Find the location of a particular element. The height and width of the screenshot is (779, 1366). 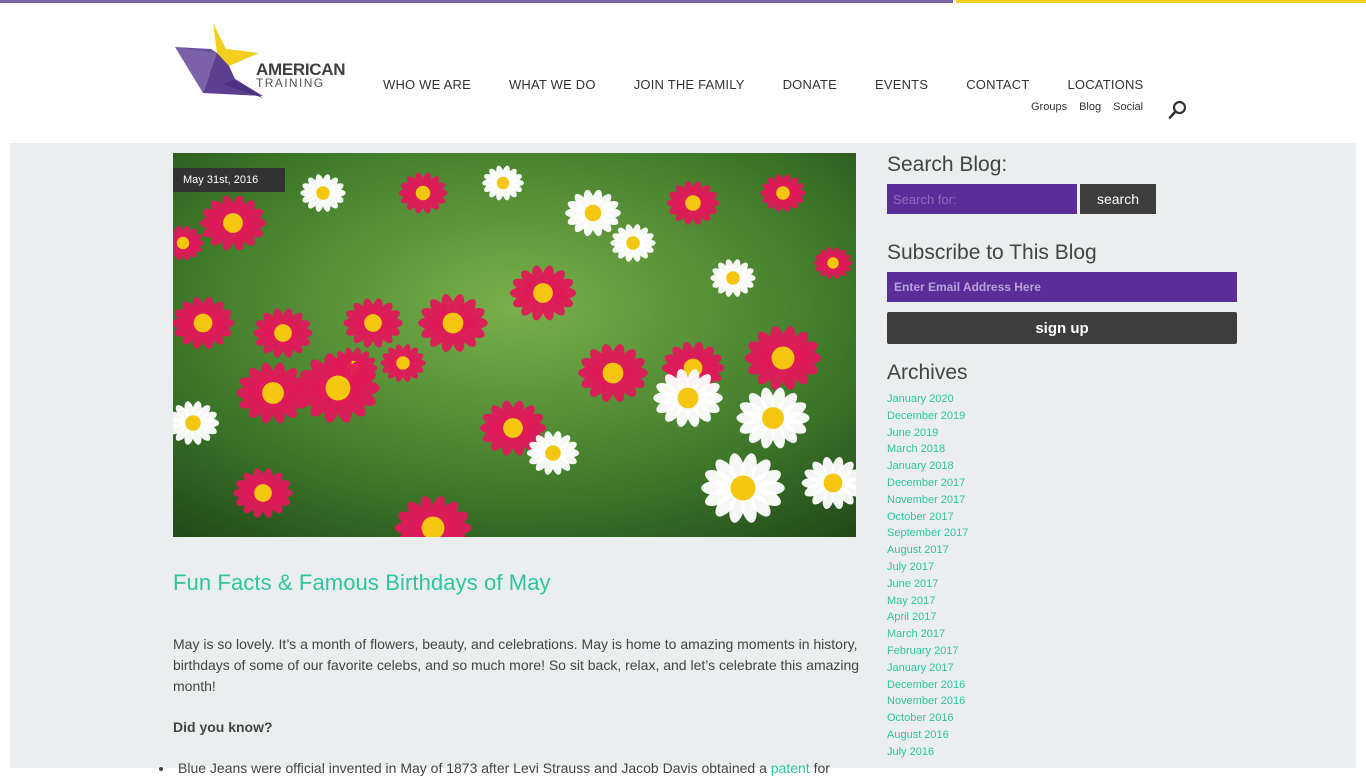

list-item: April 2017 is located at coordinates (1062, 617).